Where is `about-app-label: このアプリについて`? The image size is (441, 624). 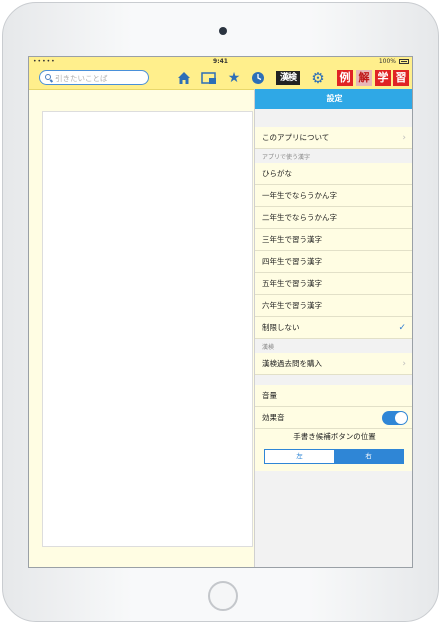 about-app-label: このアプリについて is located at coordinates (296, 137).